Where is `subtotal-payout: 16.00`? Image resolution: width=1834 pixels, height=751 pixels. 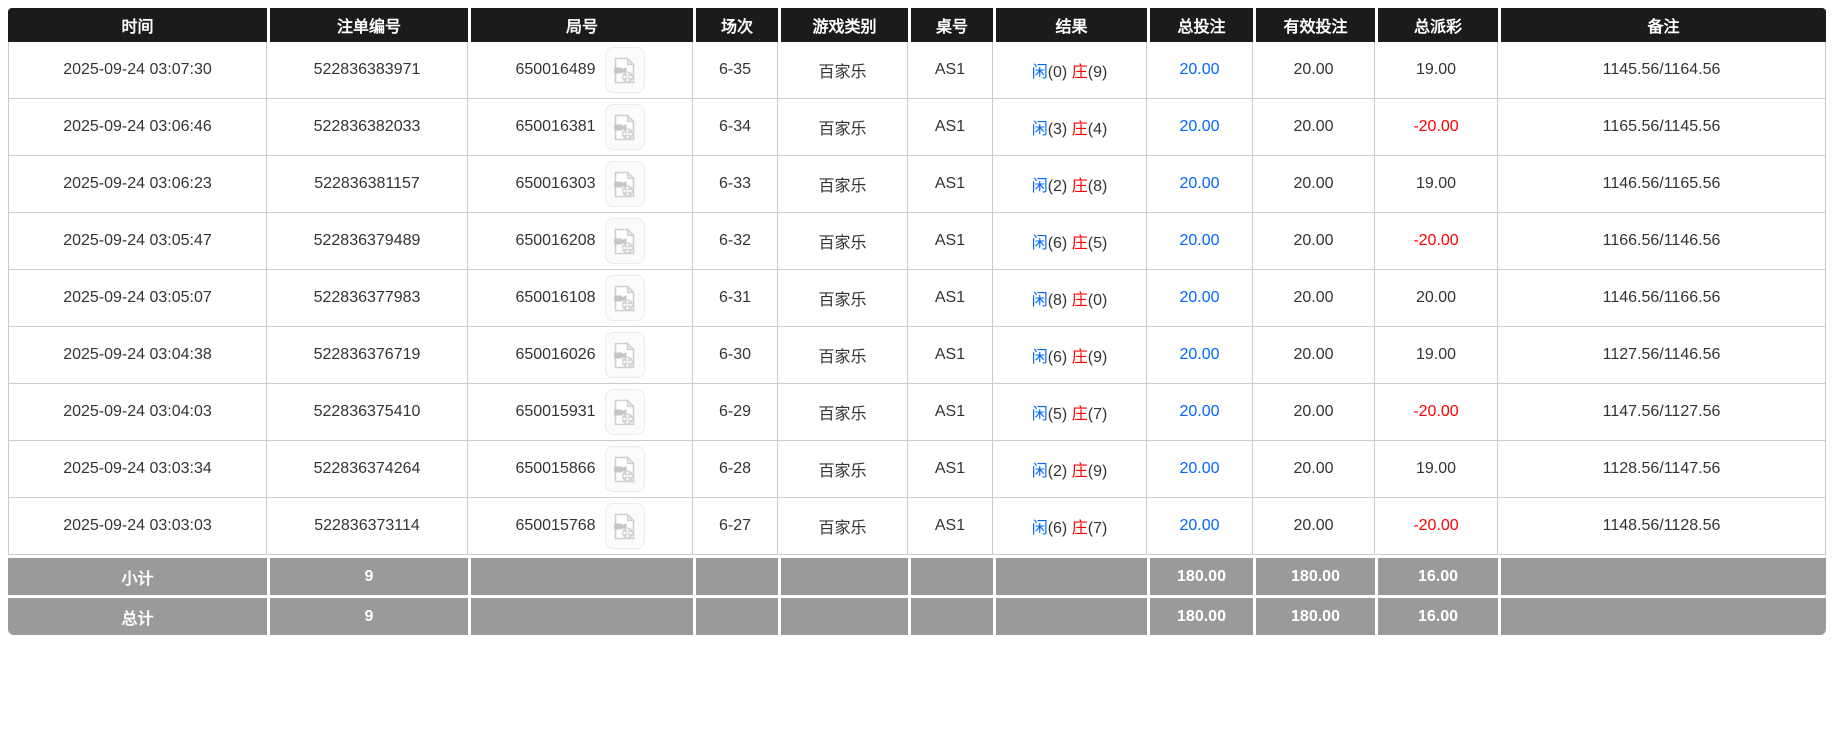
subtotal-payout: 16.00 is located at coordinates (1436, 575).